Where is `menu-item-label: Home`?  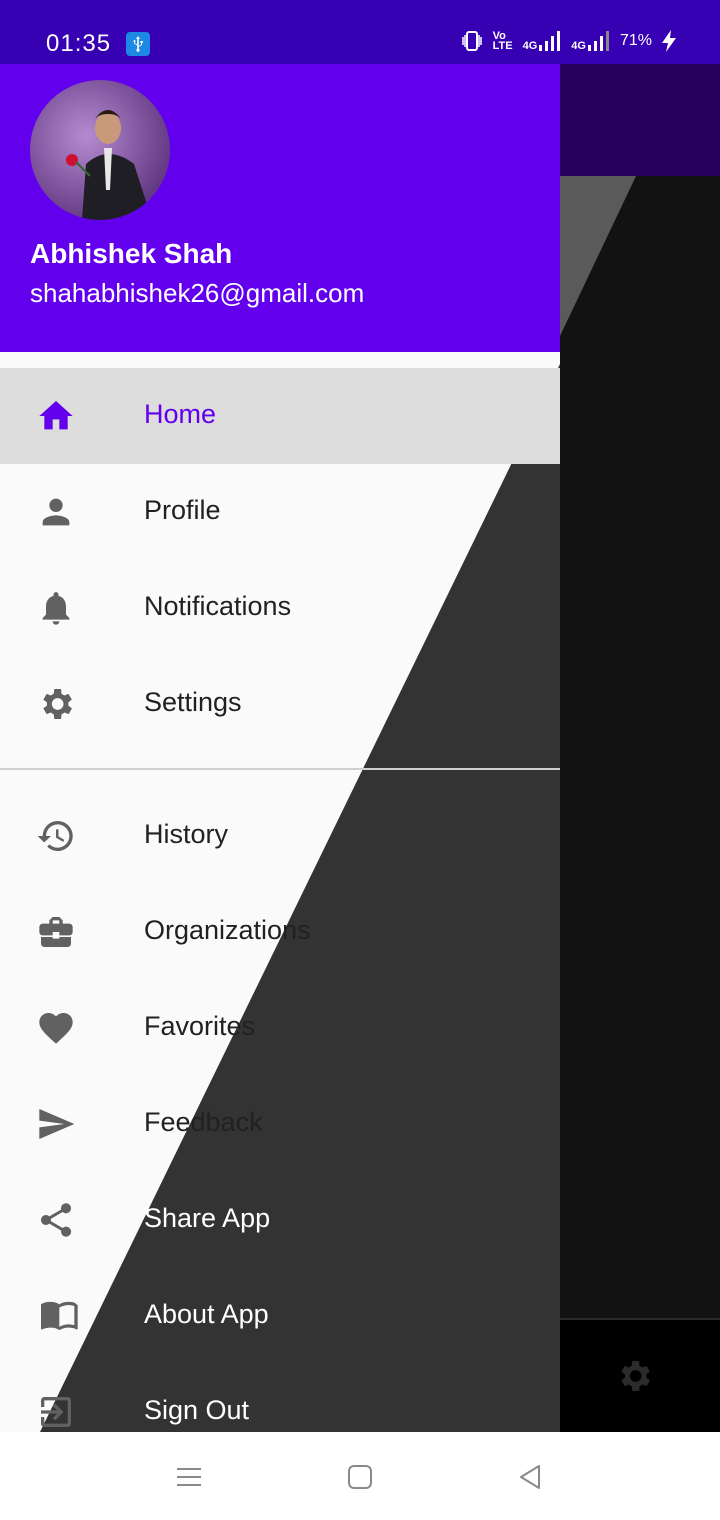 menu-item-label: Home is located at coordinates (180, 414).